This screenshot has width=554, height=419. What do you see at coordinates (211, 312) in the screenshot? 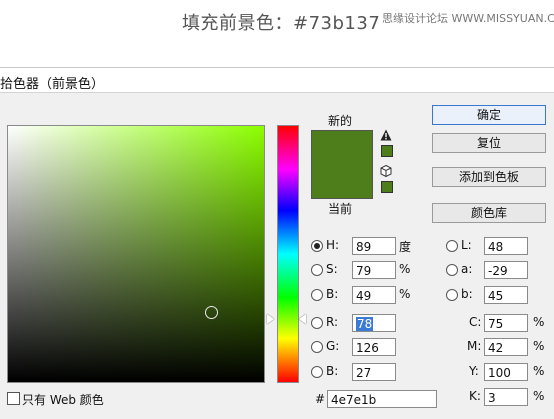
I see `color-field-cursor` at bounding box center [211, 312].